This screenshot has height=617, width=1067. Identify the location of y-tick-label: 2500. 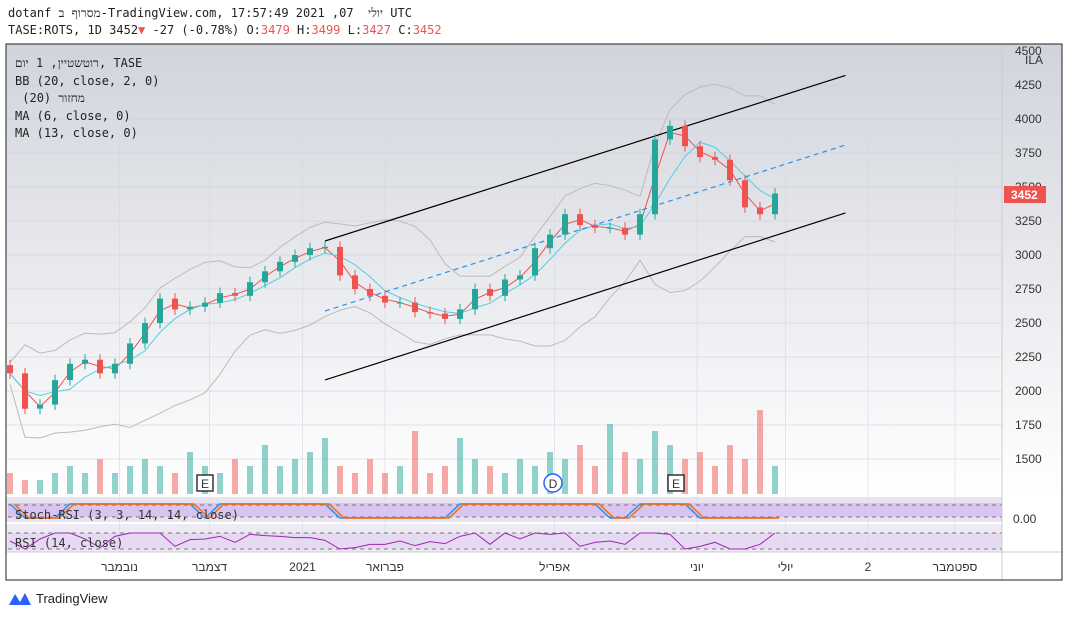
(1028, 323).